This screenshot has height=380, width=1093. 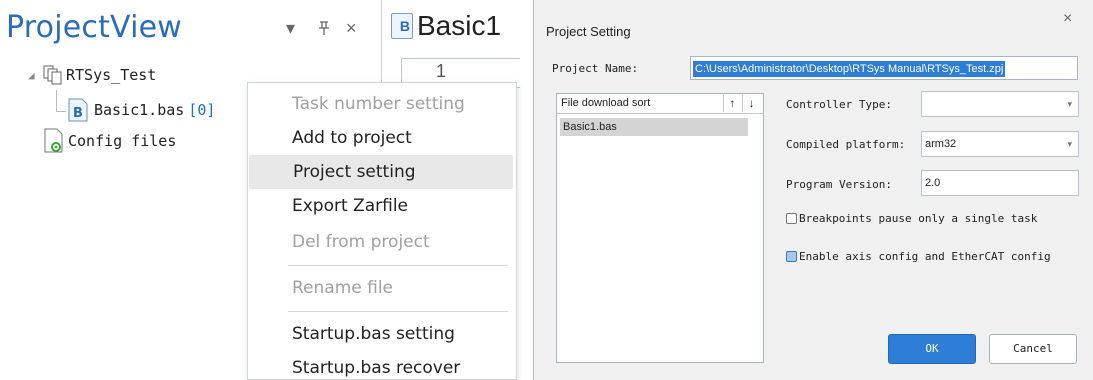 I want to click on breakpoints-checkbox-label: Breakpoints pause only a single task, so click(x=918, y=218).